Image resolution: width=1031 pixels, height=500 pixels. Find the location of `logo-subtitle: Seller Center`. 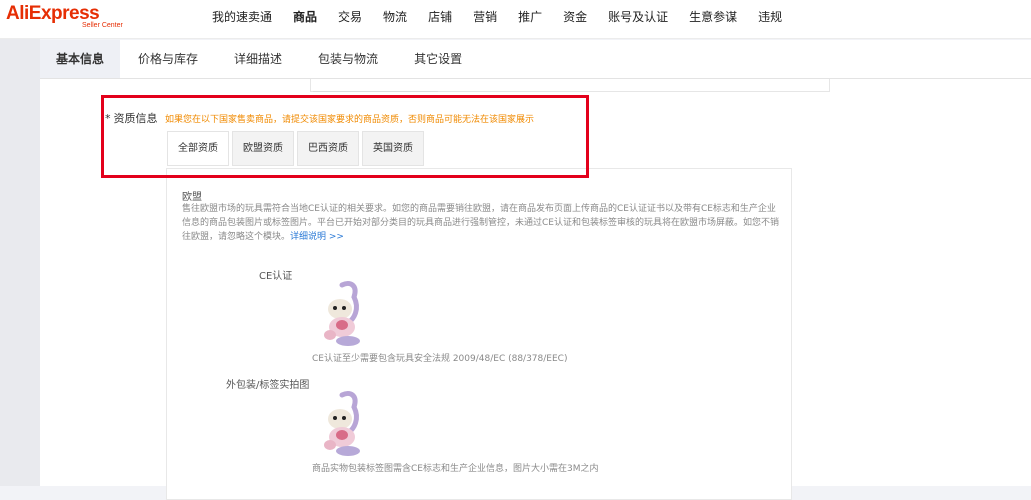

logo-subtitle: Seller Center is located at coordinates (102, 25).